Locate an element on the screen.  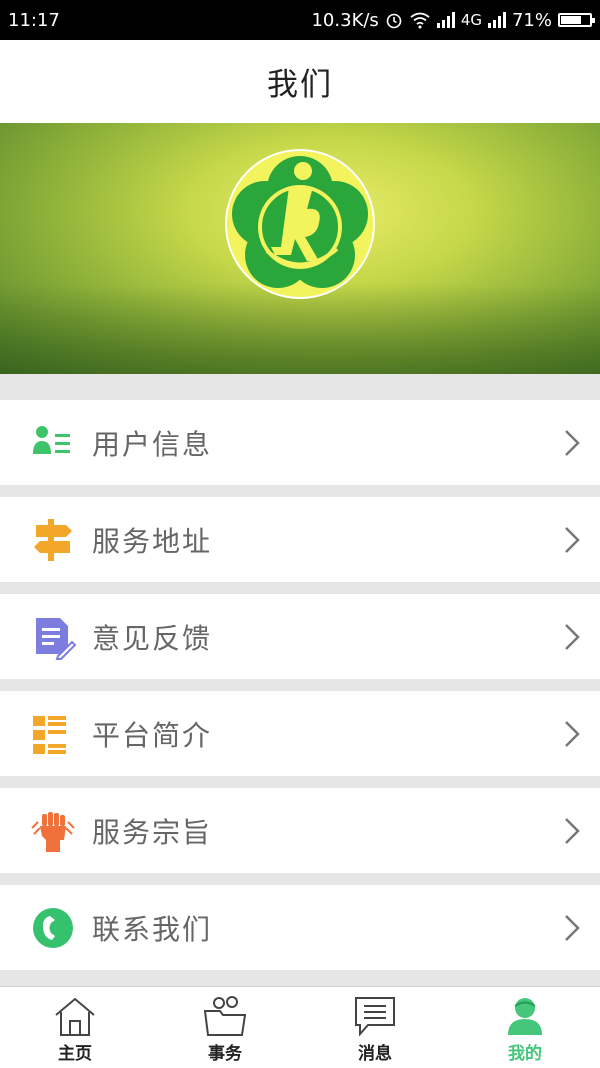
tab-home: 主页 is located at coordinates (75, 1027).